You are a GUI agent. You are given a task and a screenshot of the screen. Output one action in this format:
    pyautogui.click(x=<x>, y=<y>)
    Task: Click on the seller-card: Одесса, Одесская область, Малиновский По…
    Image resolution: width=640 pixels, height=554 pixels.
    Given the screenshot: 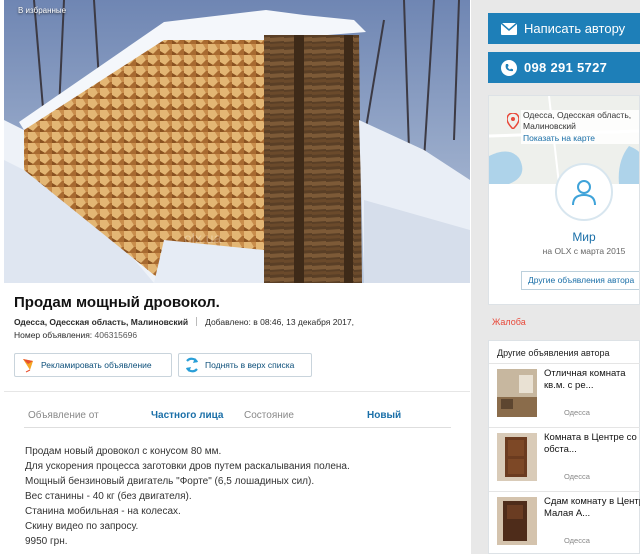 What is the action you would take?
    pyautogui.click(x=564, y=200)
    